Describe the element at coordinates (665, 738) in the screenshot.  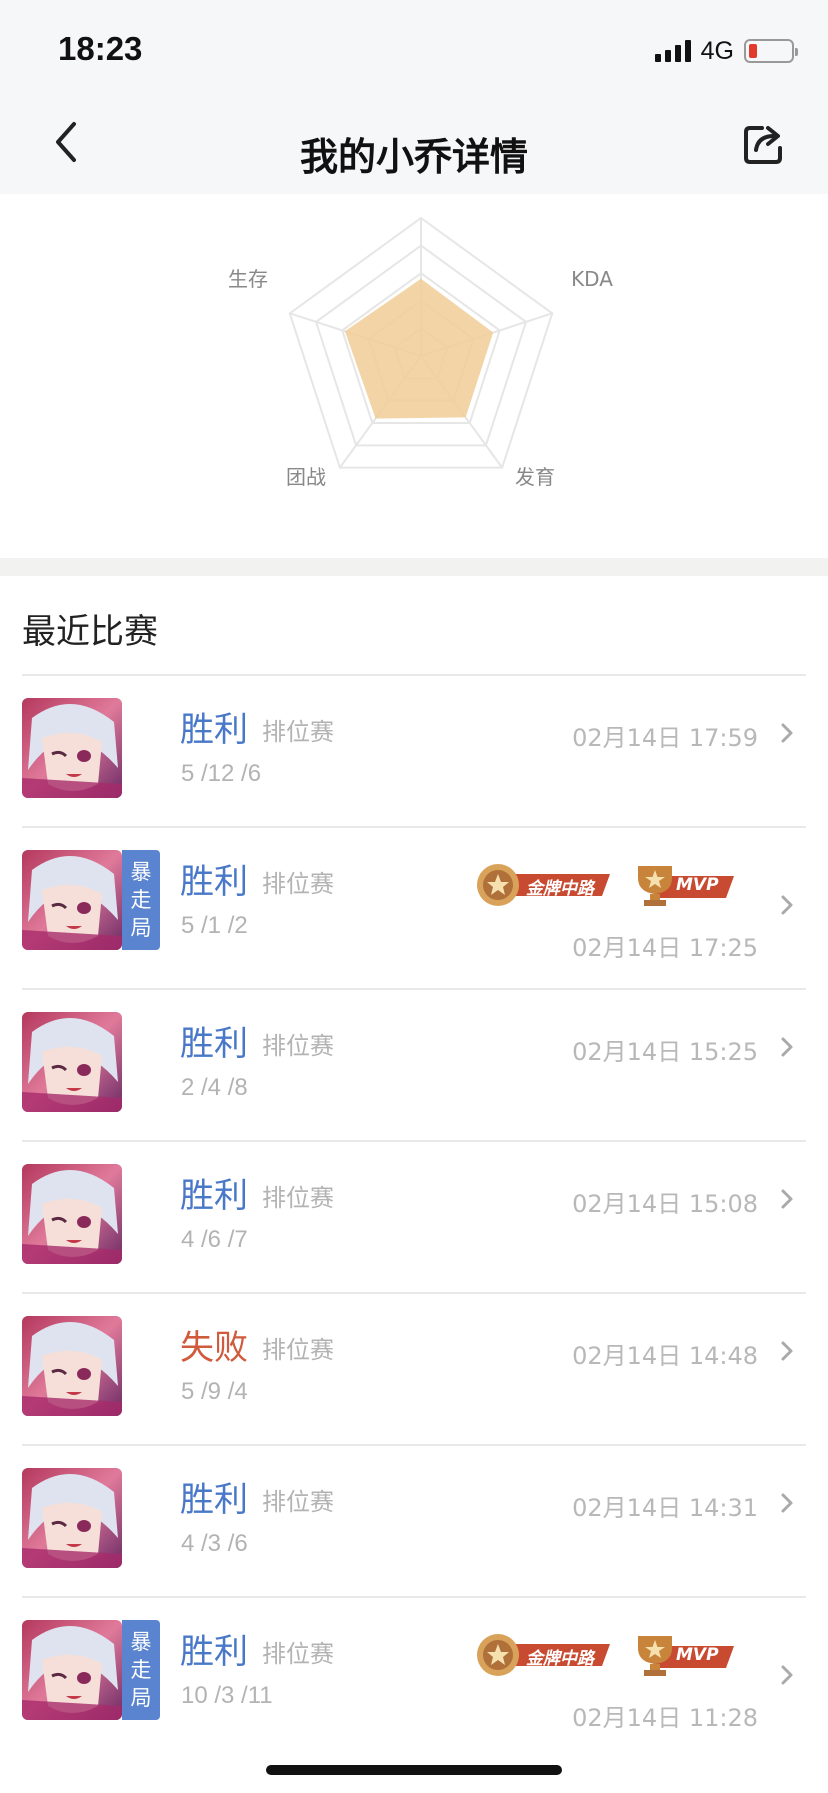
I see `match-time: 02月14日 17:59` at that location.